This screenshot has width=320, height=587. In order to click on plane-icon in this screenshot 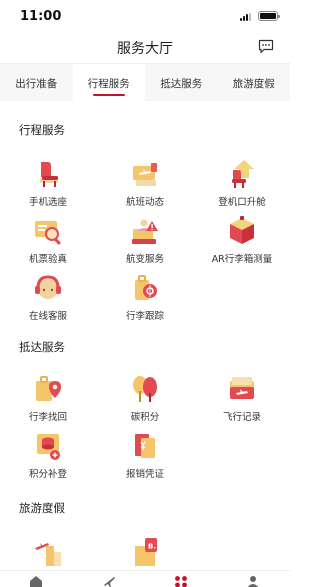, I will do `click(109, 581)`.